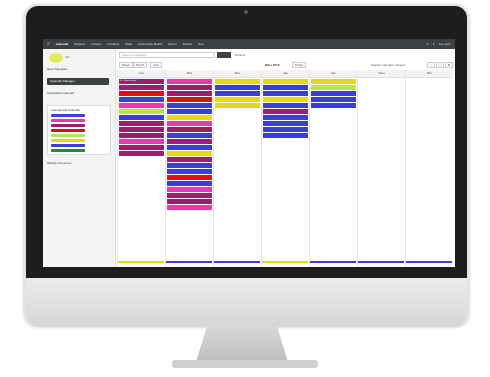 This screenshot has width=490, height=377. I want to click on today-button: Today, so click(299, 65).